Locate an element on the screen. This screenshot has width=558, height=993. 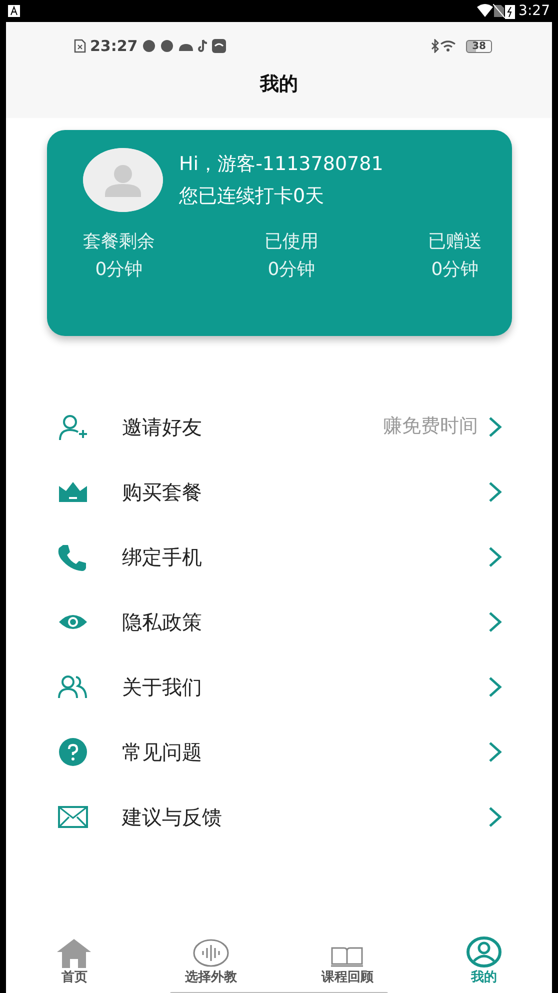
tab-item: 我的 is located at coordinates (484, 962).